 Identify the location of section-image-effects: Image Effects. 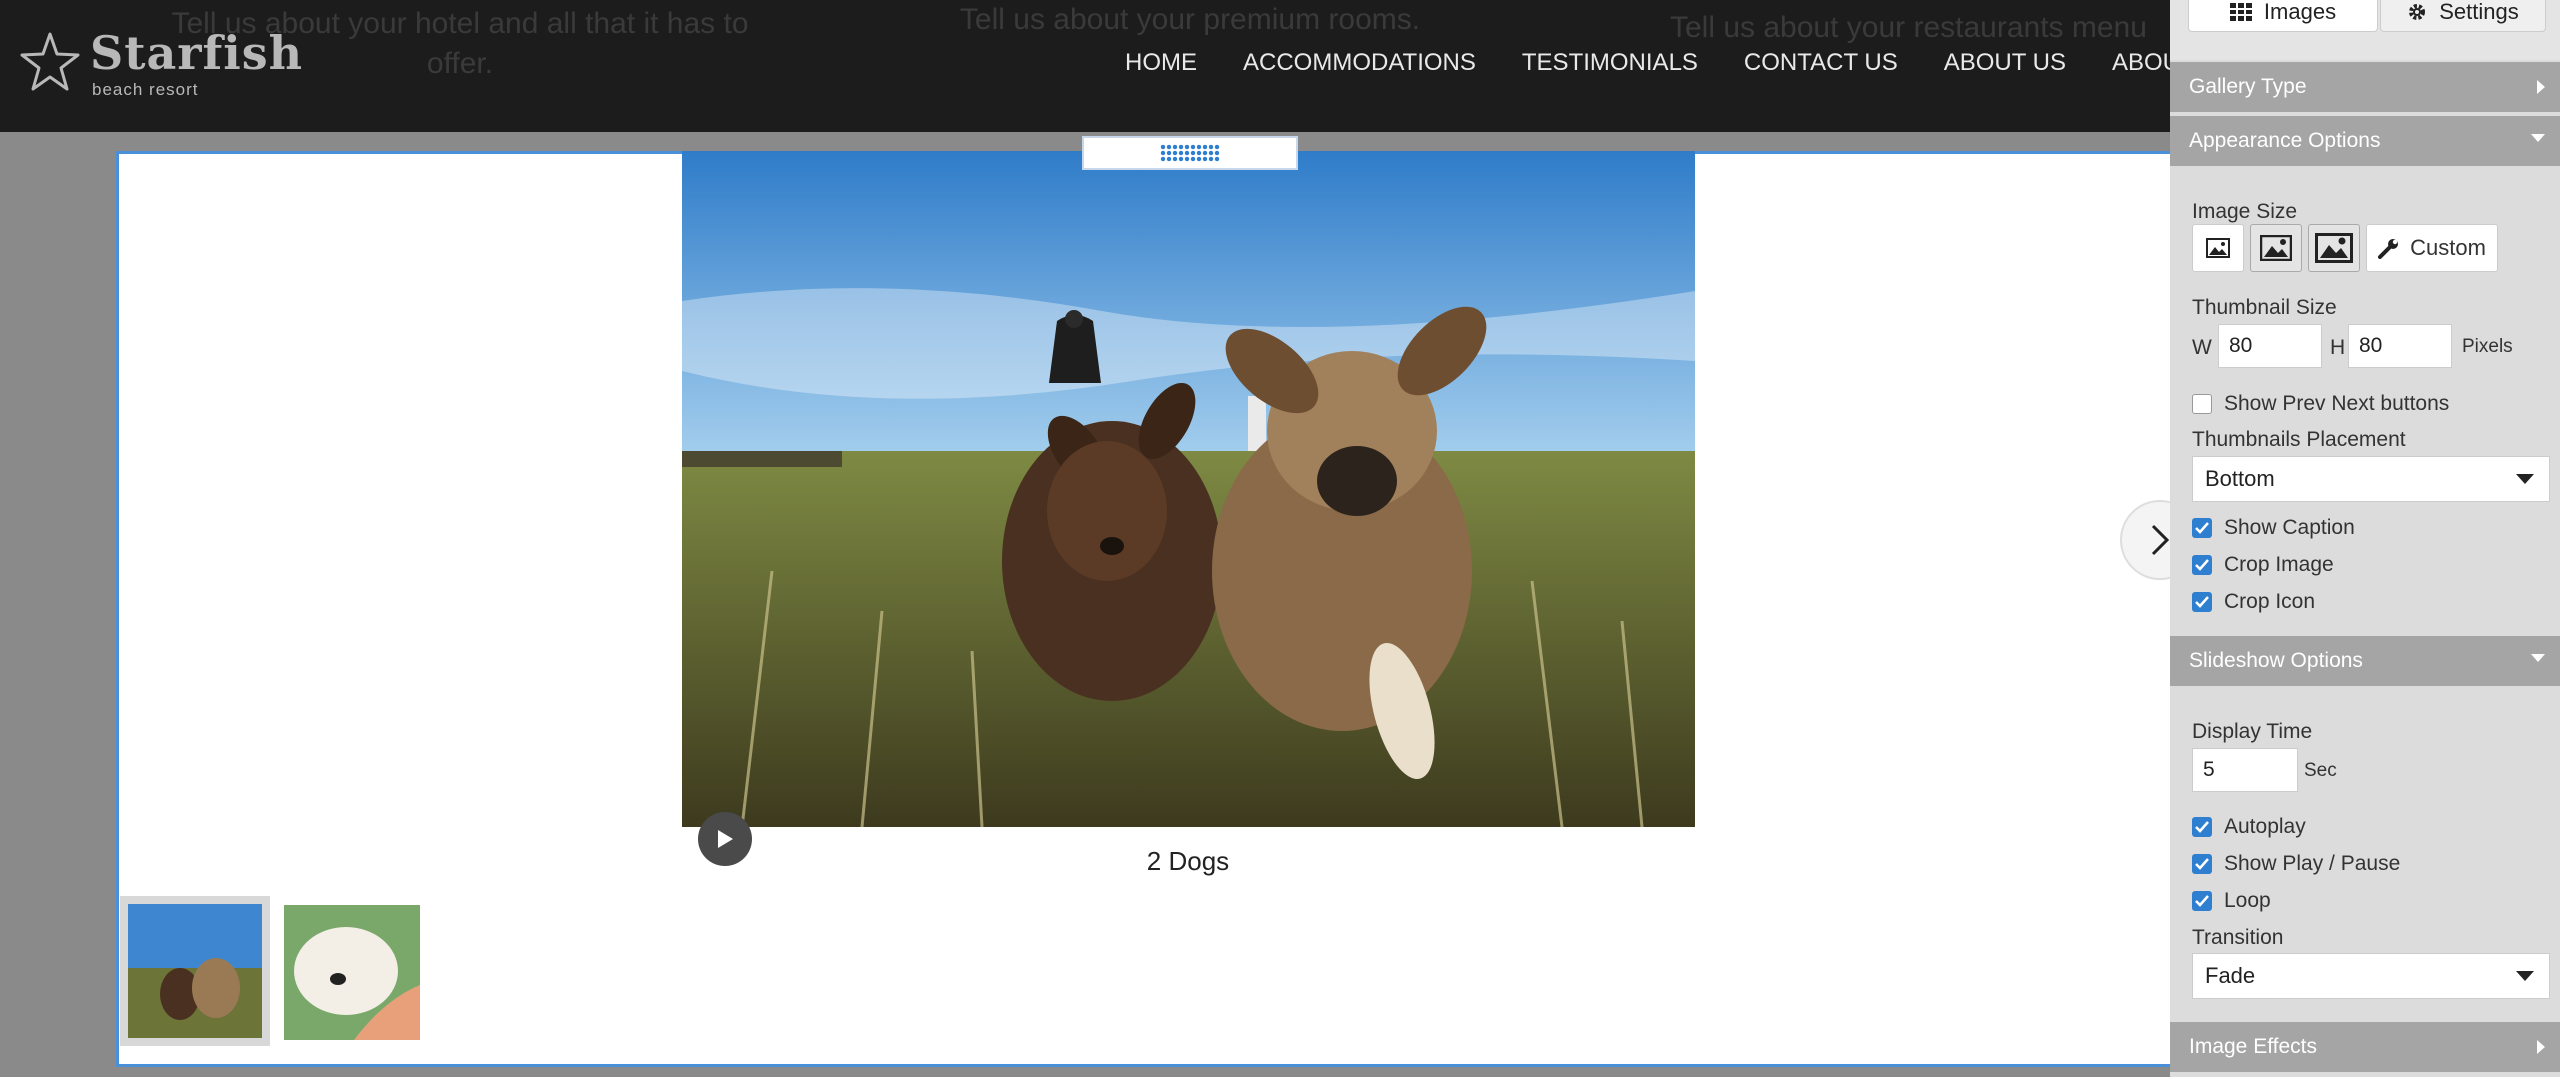
(2365, 1047).